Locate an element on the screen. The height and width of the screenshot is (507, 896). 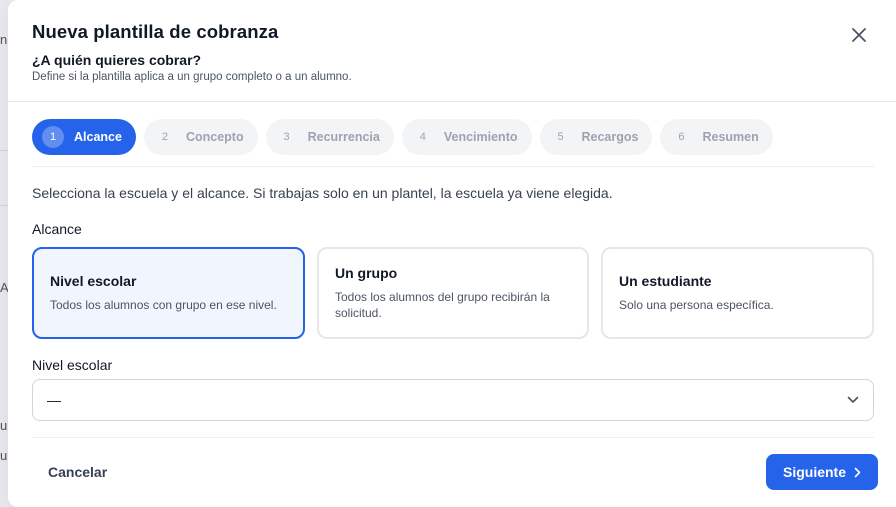
next-button: Siguiente is located at coordinates (822, 472).